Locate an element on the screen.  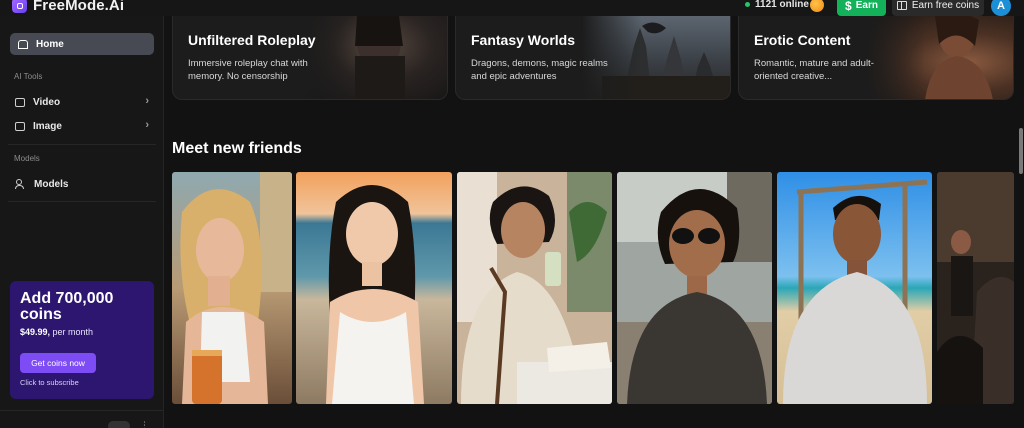
friend-card-partial is located at coordinates (975, 288).